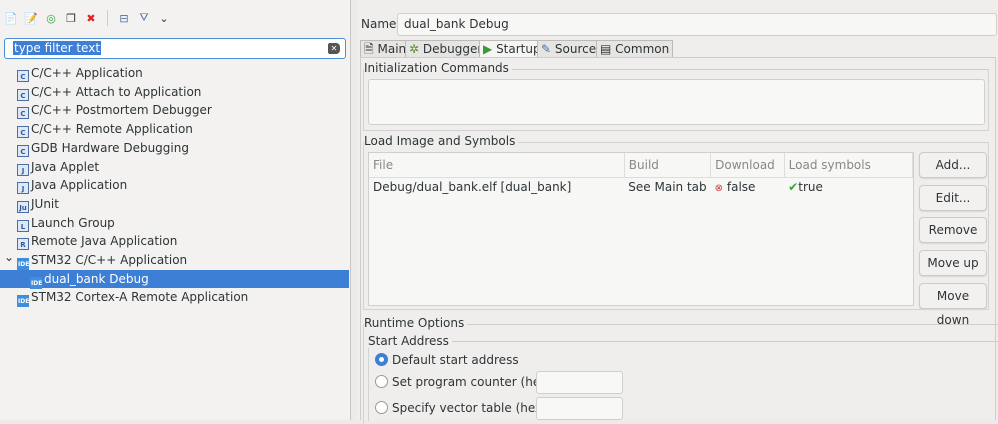 The image size is (998, 424). I want to click on collapse-all-icon: ⊟, so click(124, 18).